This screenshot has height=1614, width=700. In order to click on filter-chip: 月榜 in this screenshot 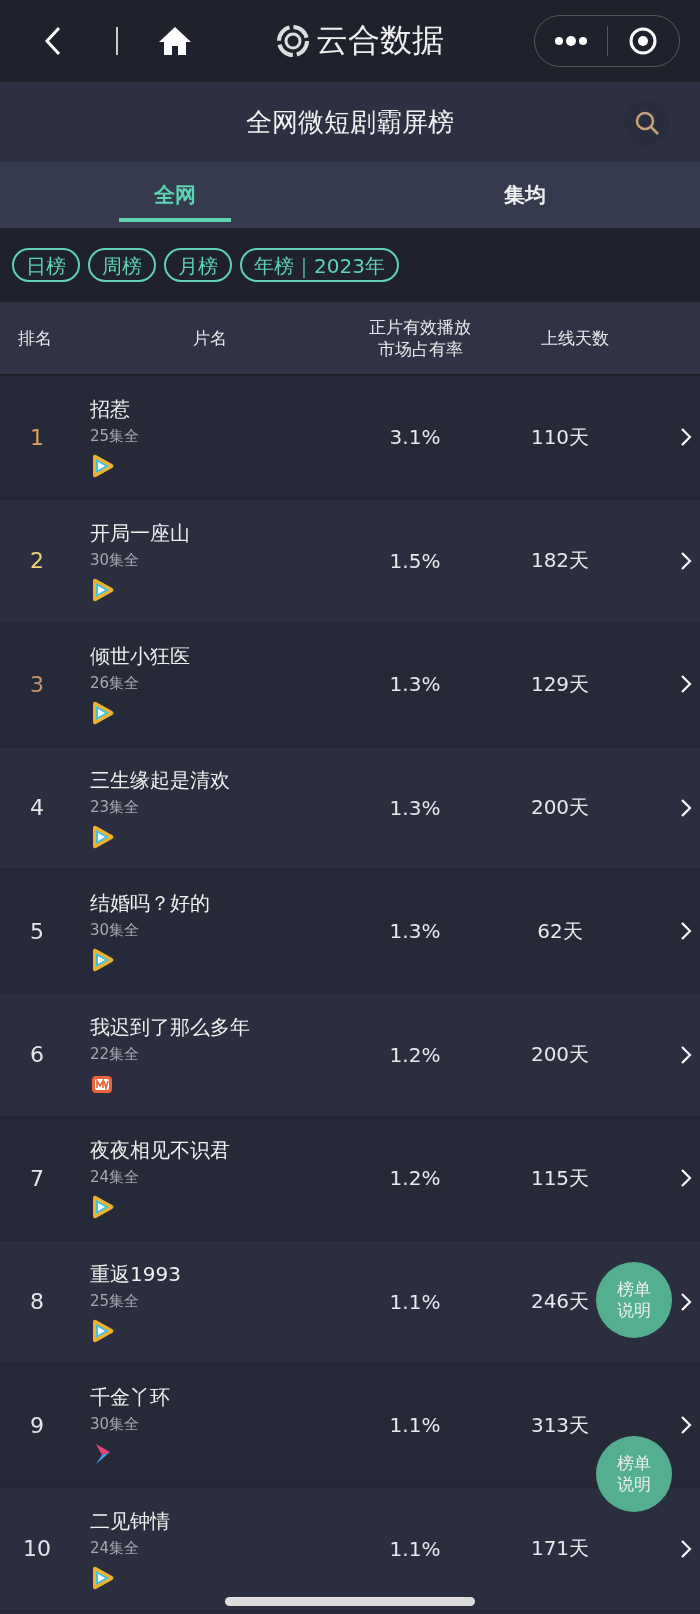, I will do `click(198, 265)`.